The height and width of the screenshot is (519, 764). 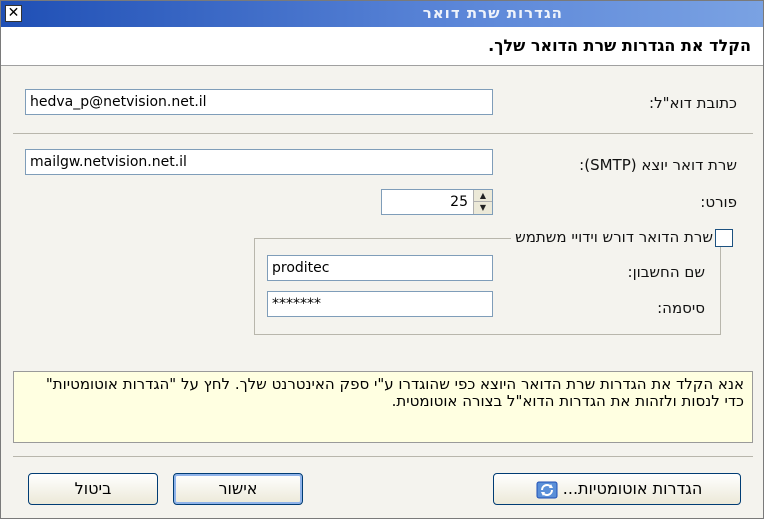 What do you see at coordinates (380, 304) in the screenshot?
I see `password-field` at bounding box center [380, 304].